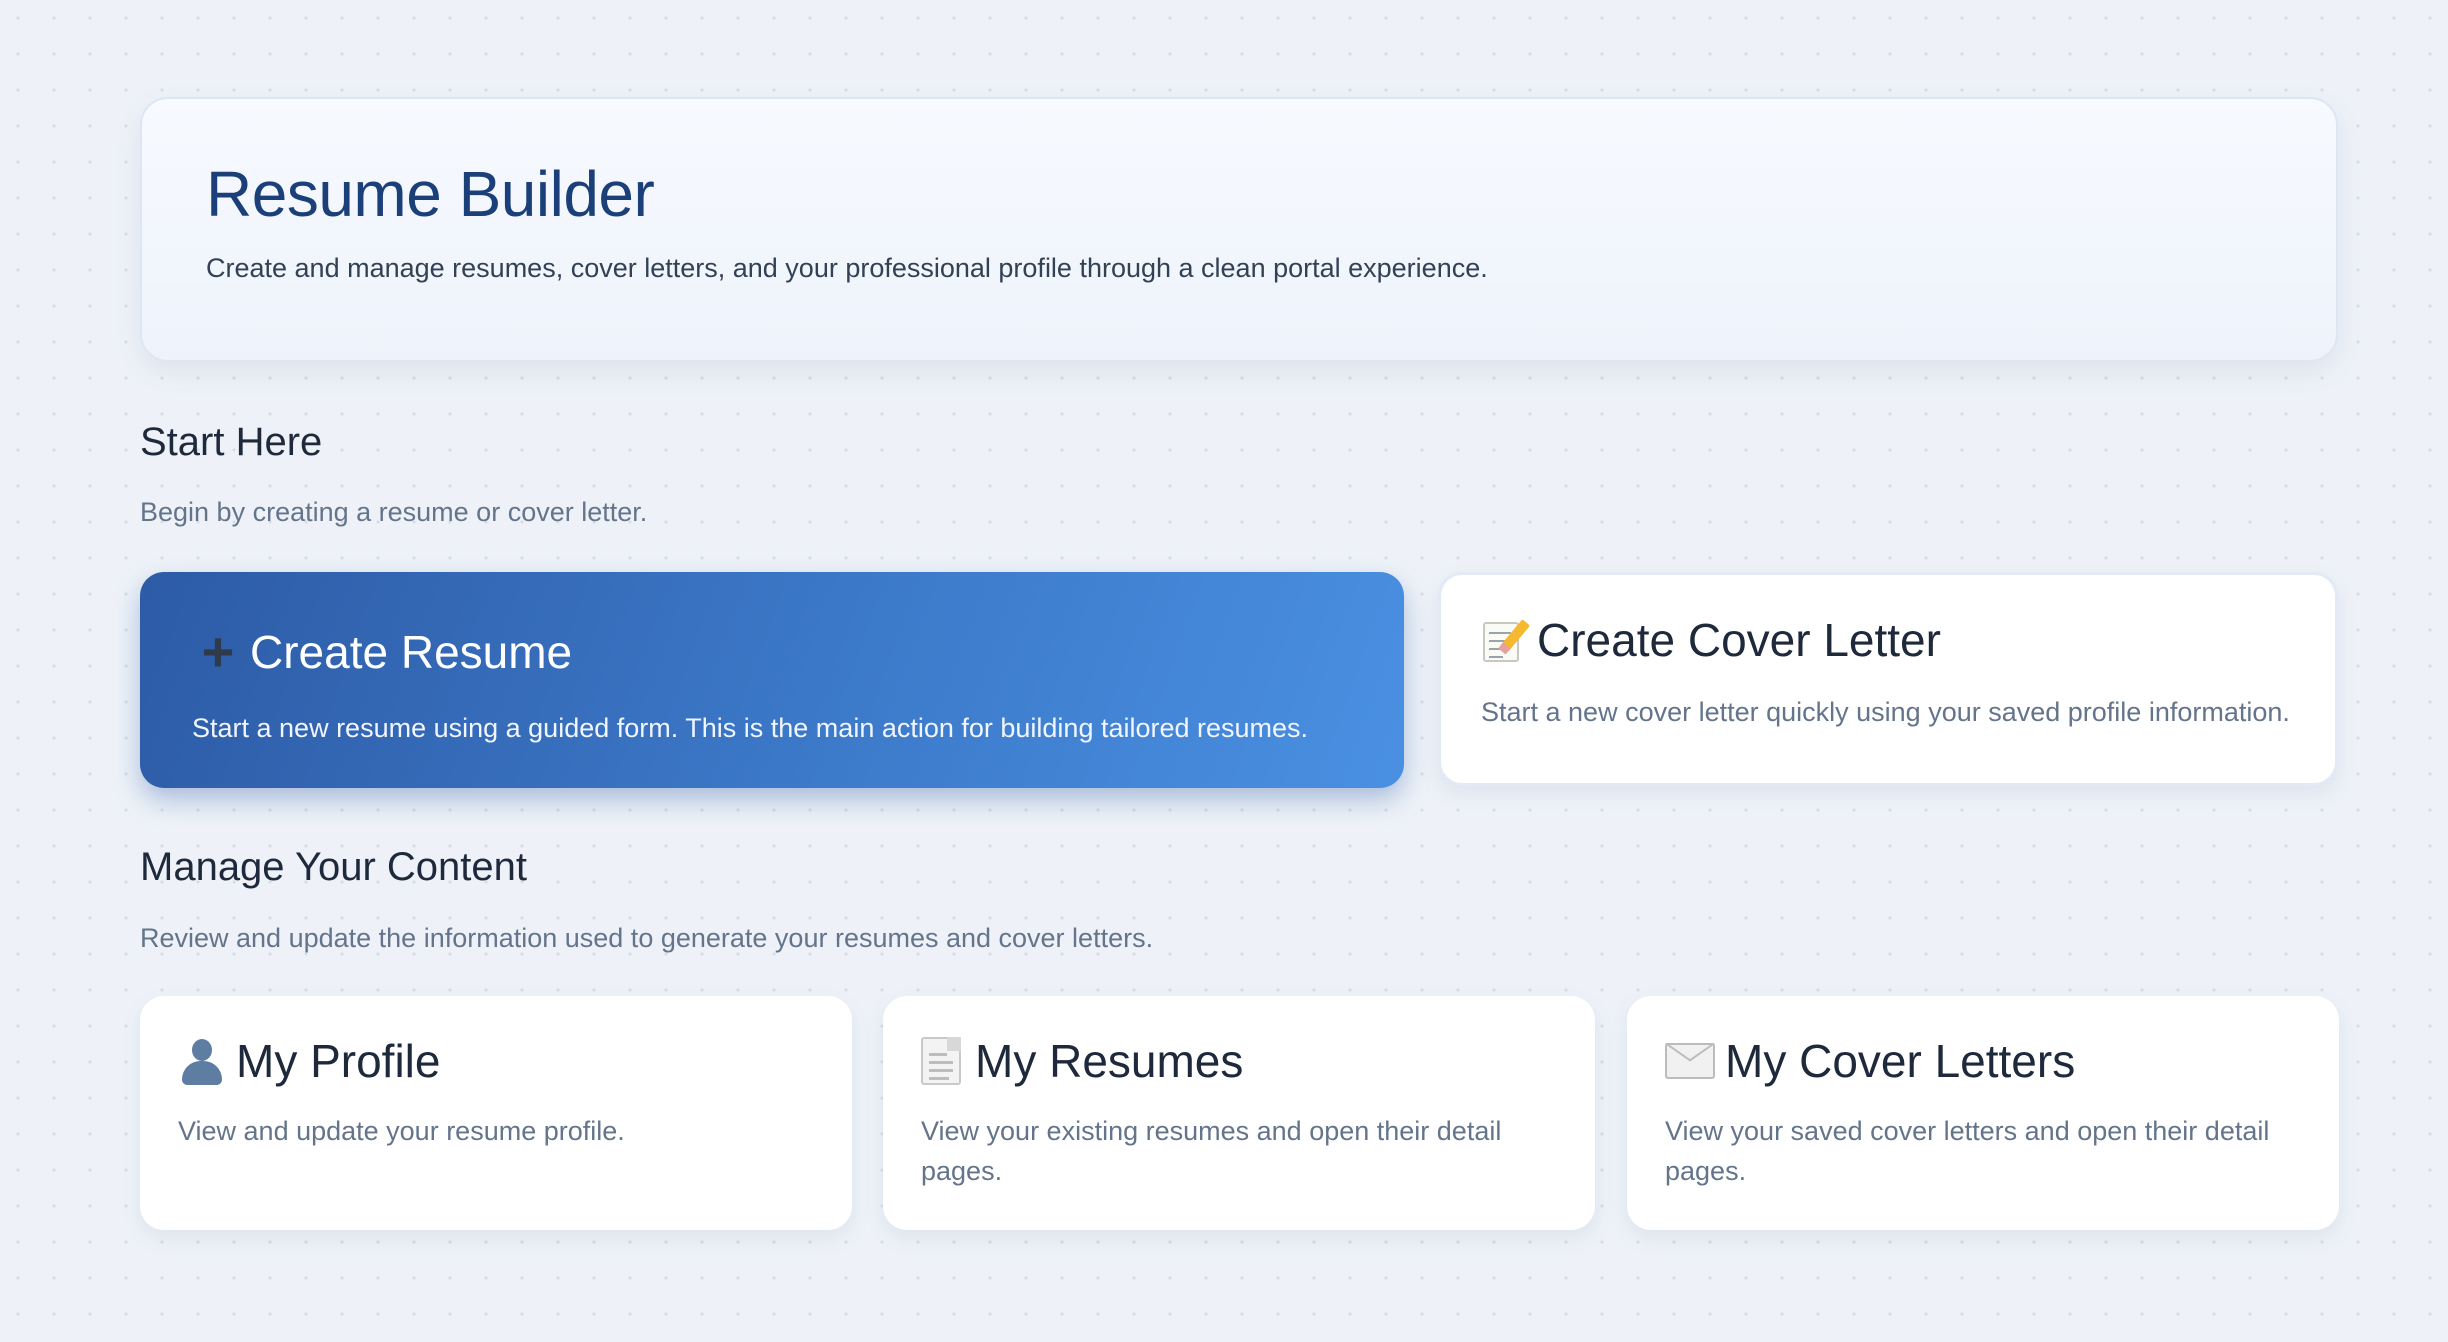 The width and height of the screenshot is (2448, 1342). I want to click on create-cover-letter-heading: Create Cover Letter, so click(1888, 640).